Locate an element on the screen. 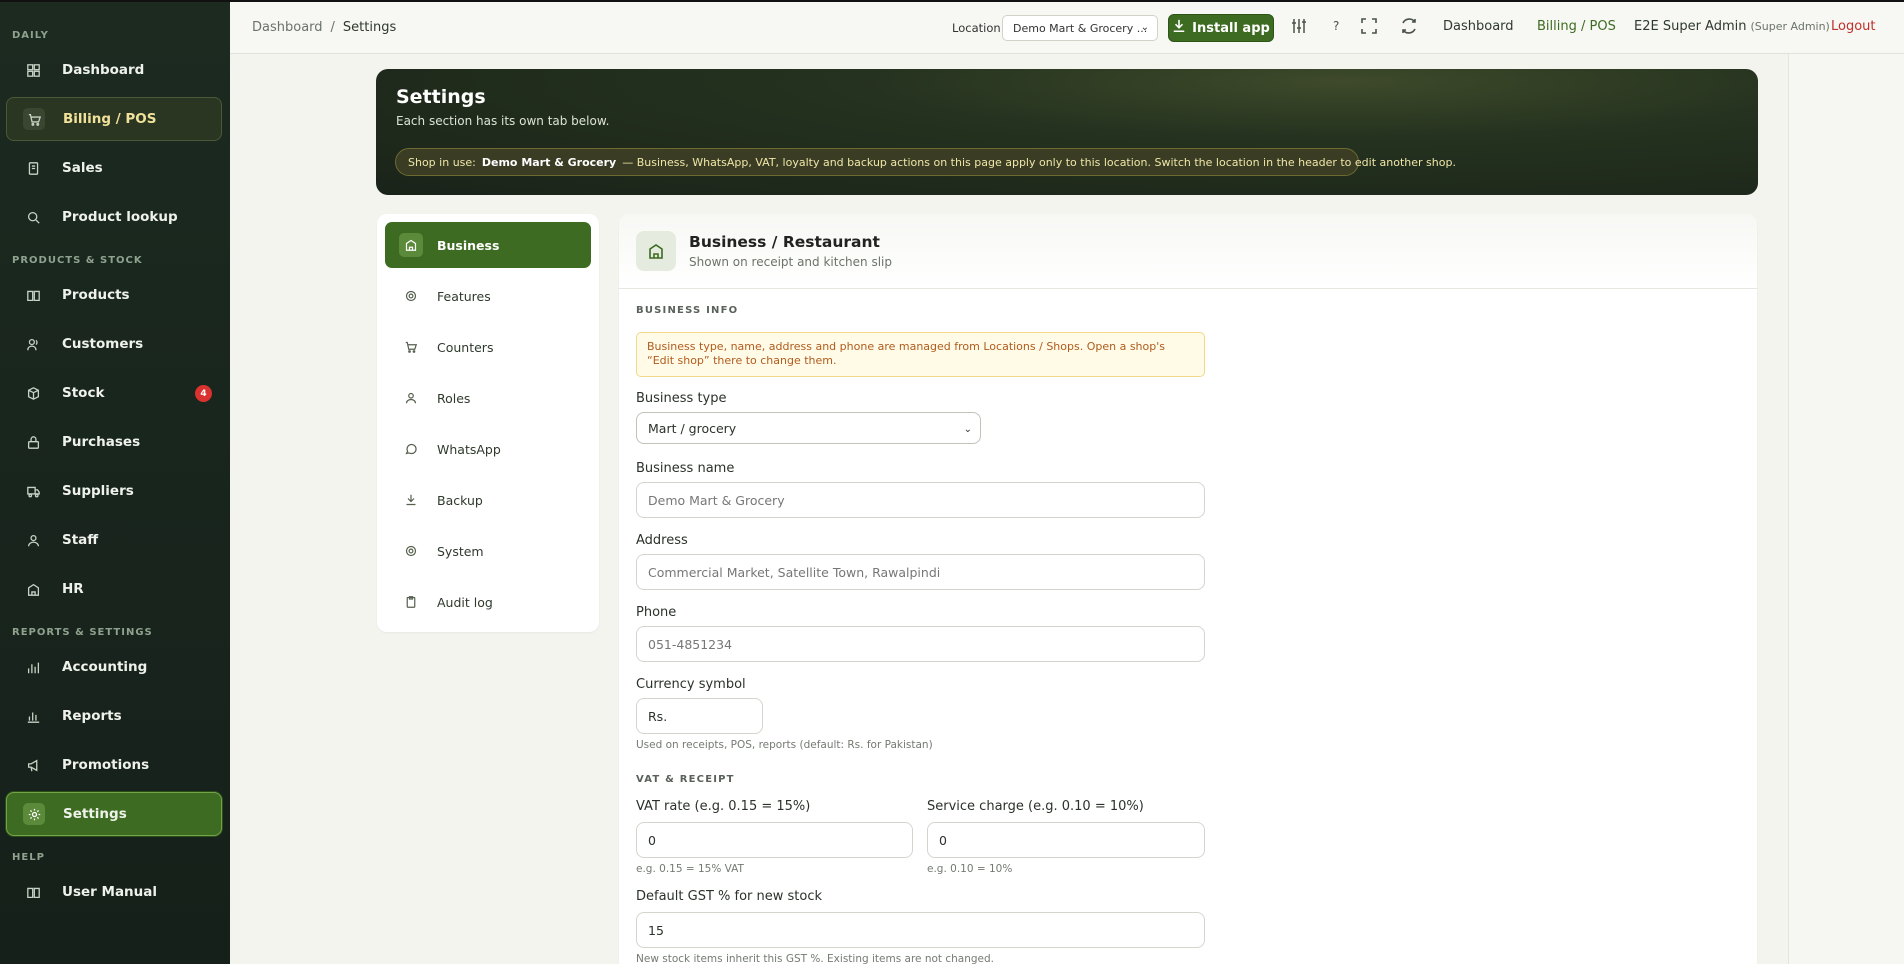  fullscreen-icon is located at coordinates (1369, 28).